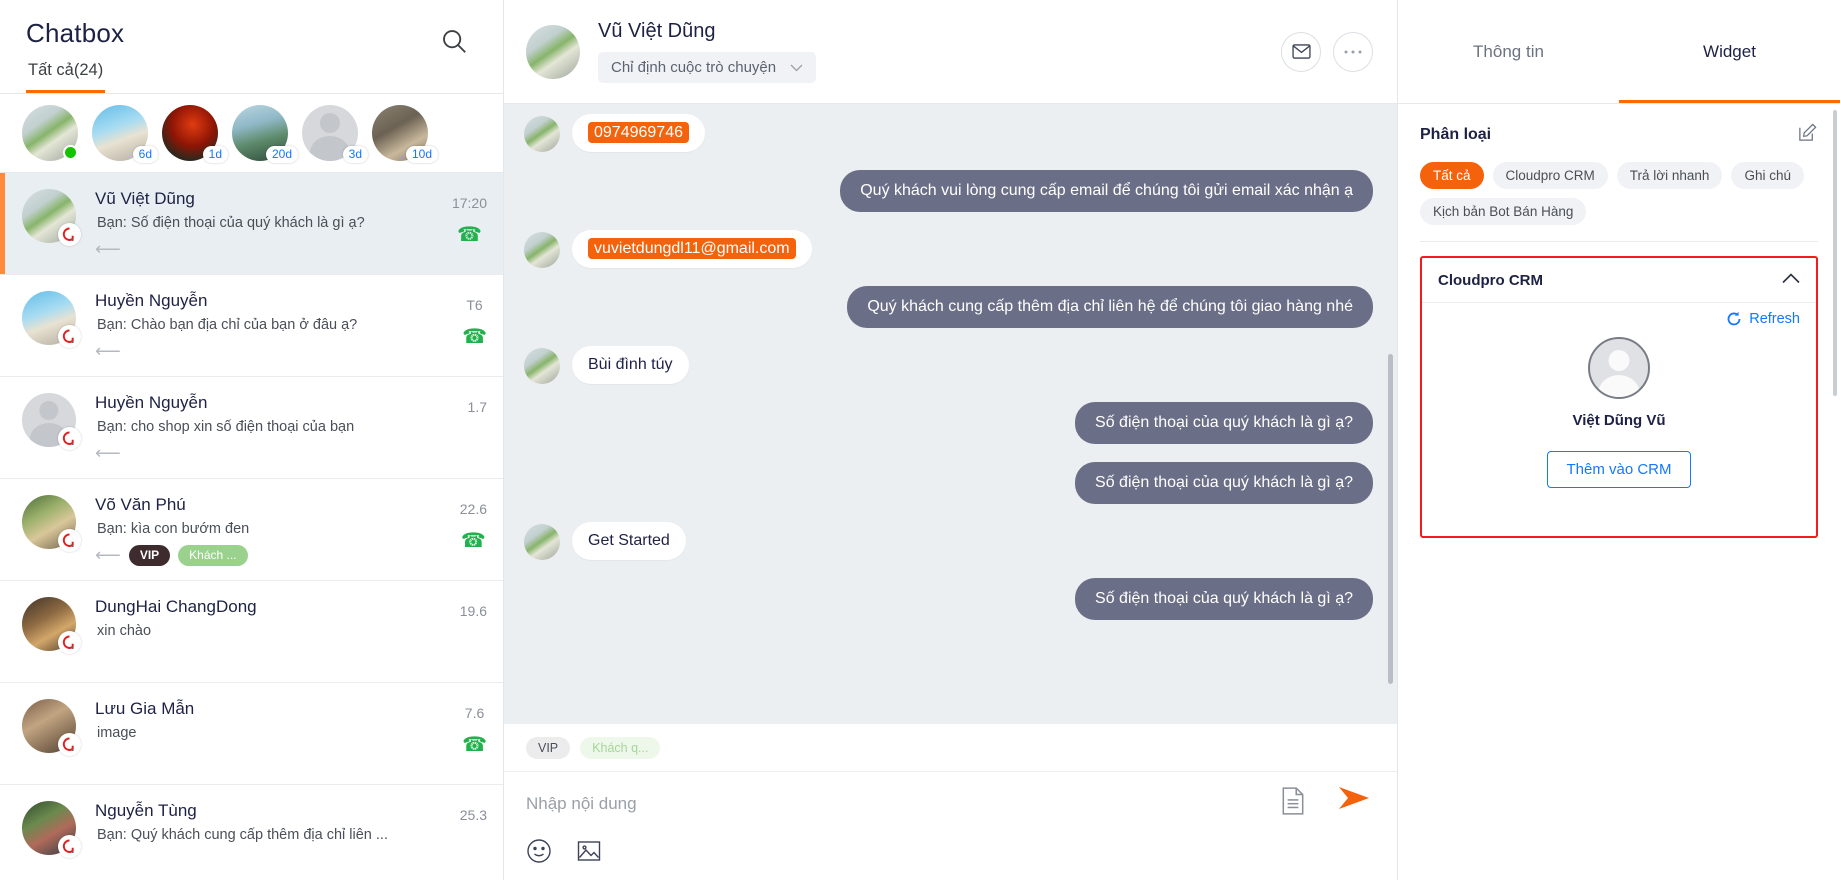 This screenshot has width=1841, height=880. What do you see at coordinates (1550, 175) in the screenshot?
I see `category-chip: Cloudpro CRM` at bounding box center [1550, 175].